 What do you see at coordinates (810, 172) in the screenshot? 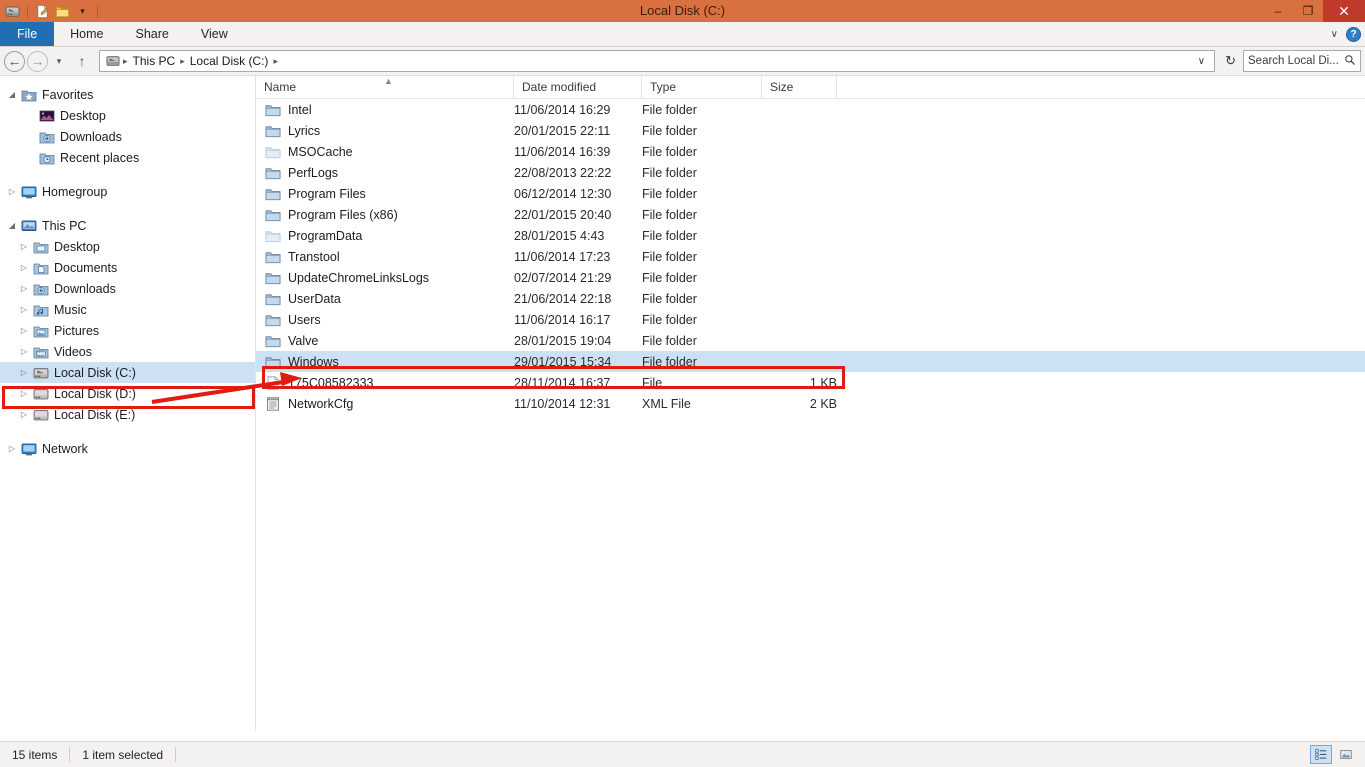
I see `table-row: PerfLogs 22/08/2013 22:22 File folder` at bounding box center [810, 172].